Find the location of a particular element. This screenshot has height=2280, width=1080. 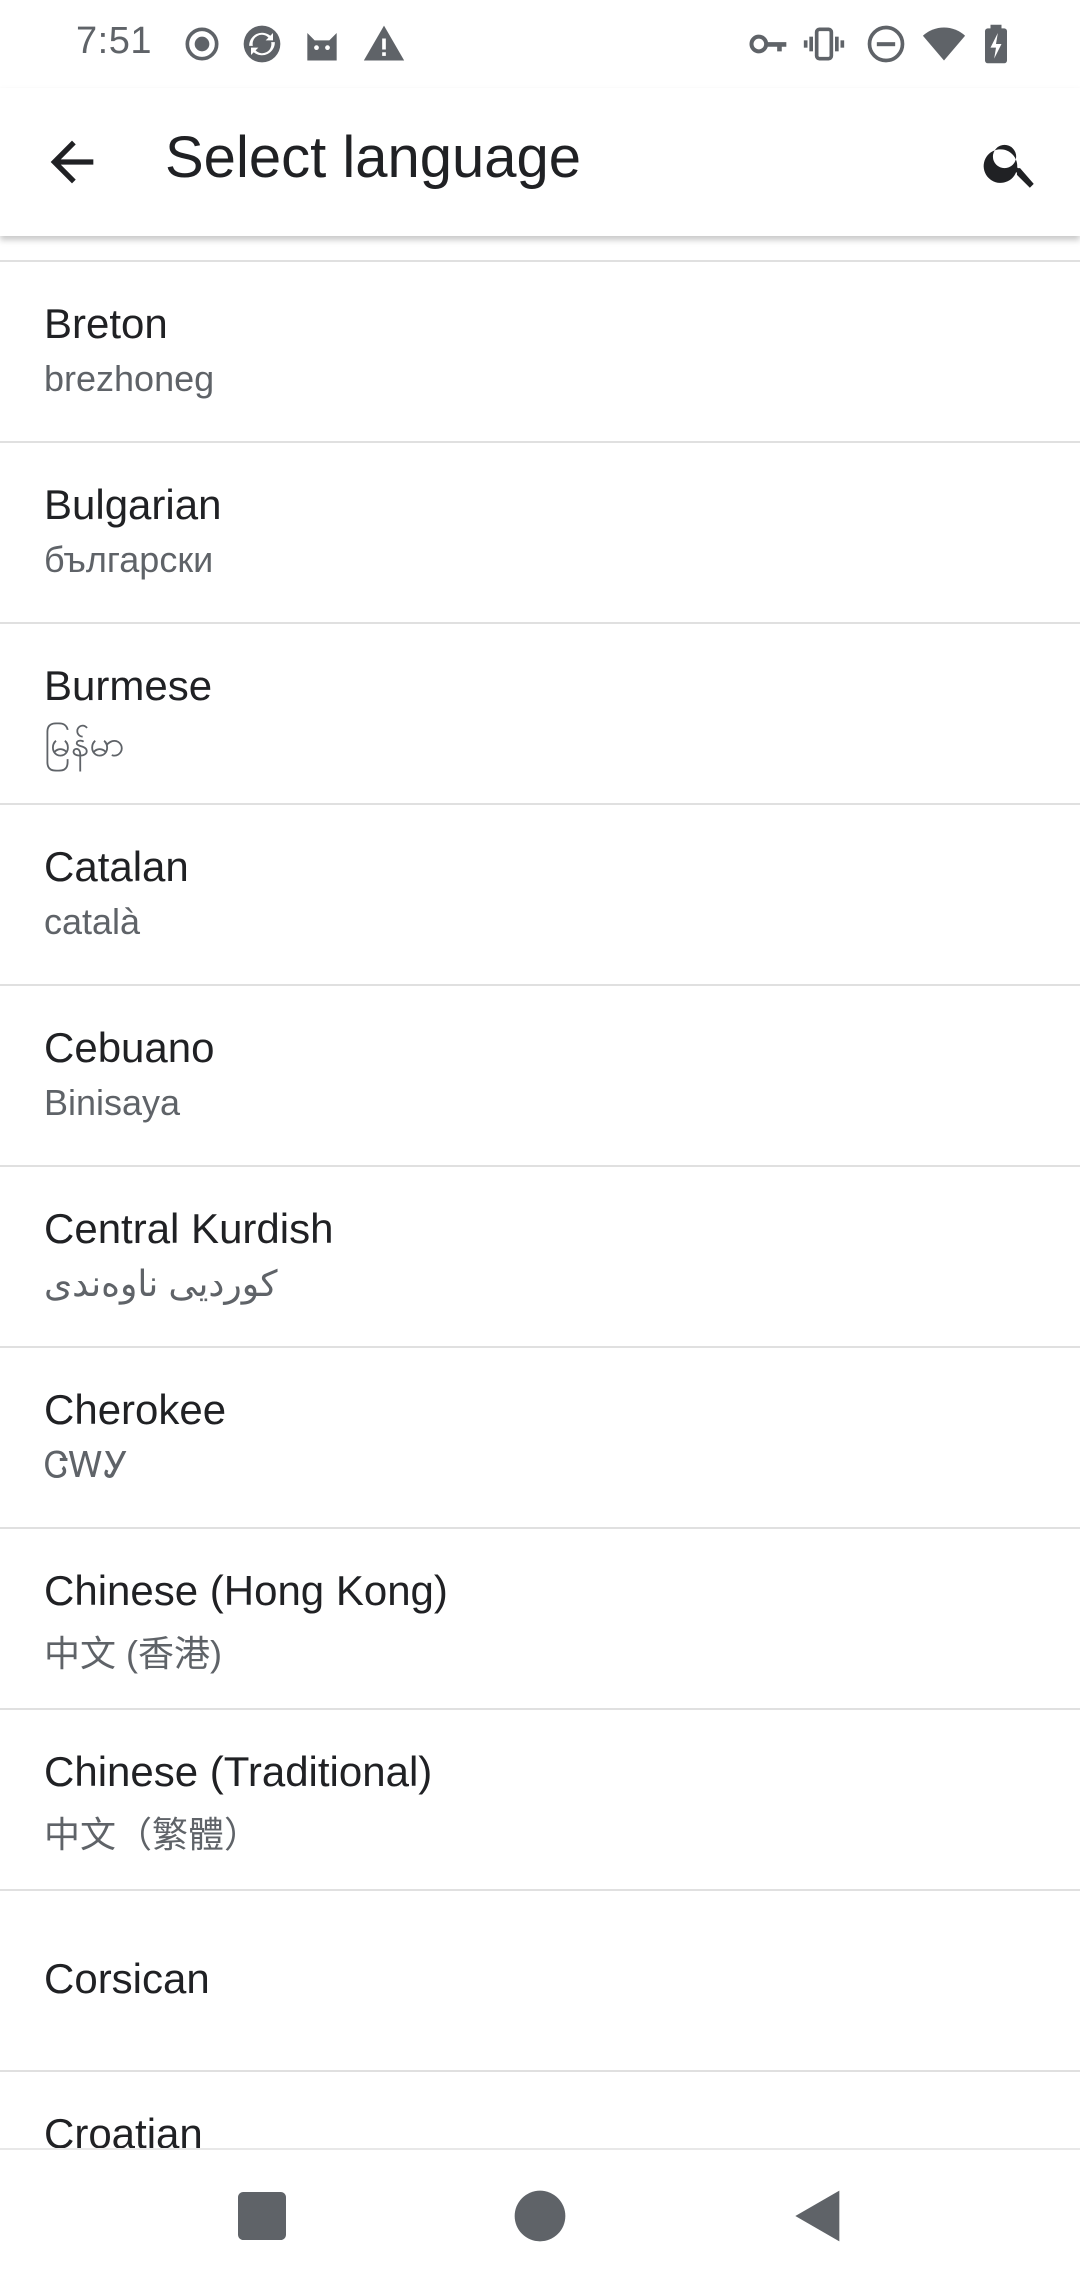

language-name: Bulgarian is located at coordinates (133, 504).